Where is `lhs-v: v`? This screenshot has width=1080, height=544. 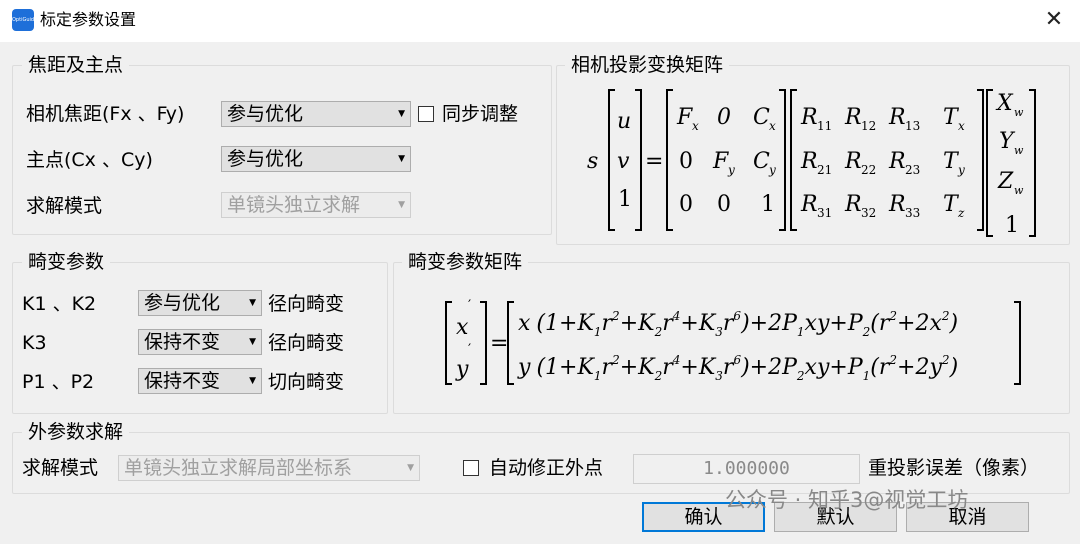
lhs-v: v is located at coordinates (623, 161).